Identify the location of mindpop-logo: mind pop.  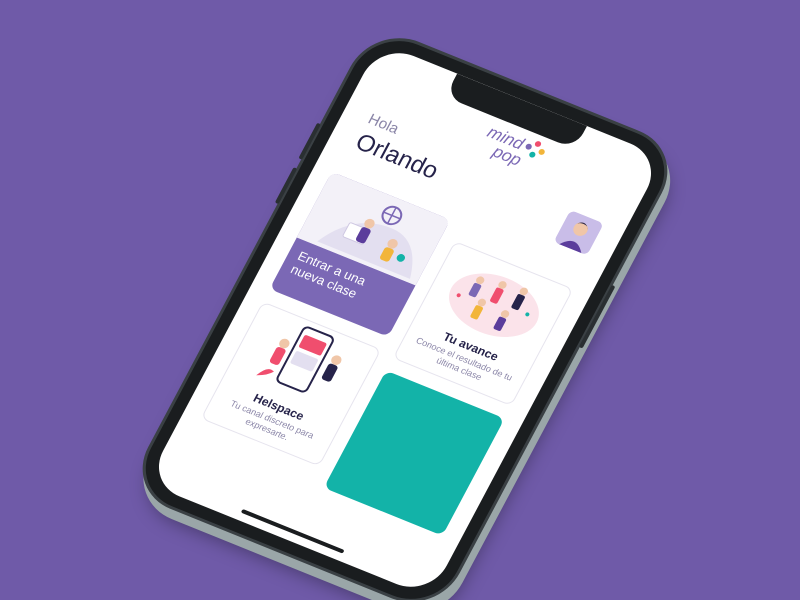
(511, 146).